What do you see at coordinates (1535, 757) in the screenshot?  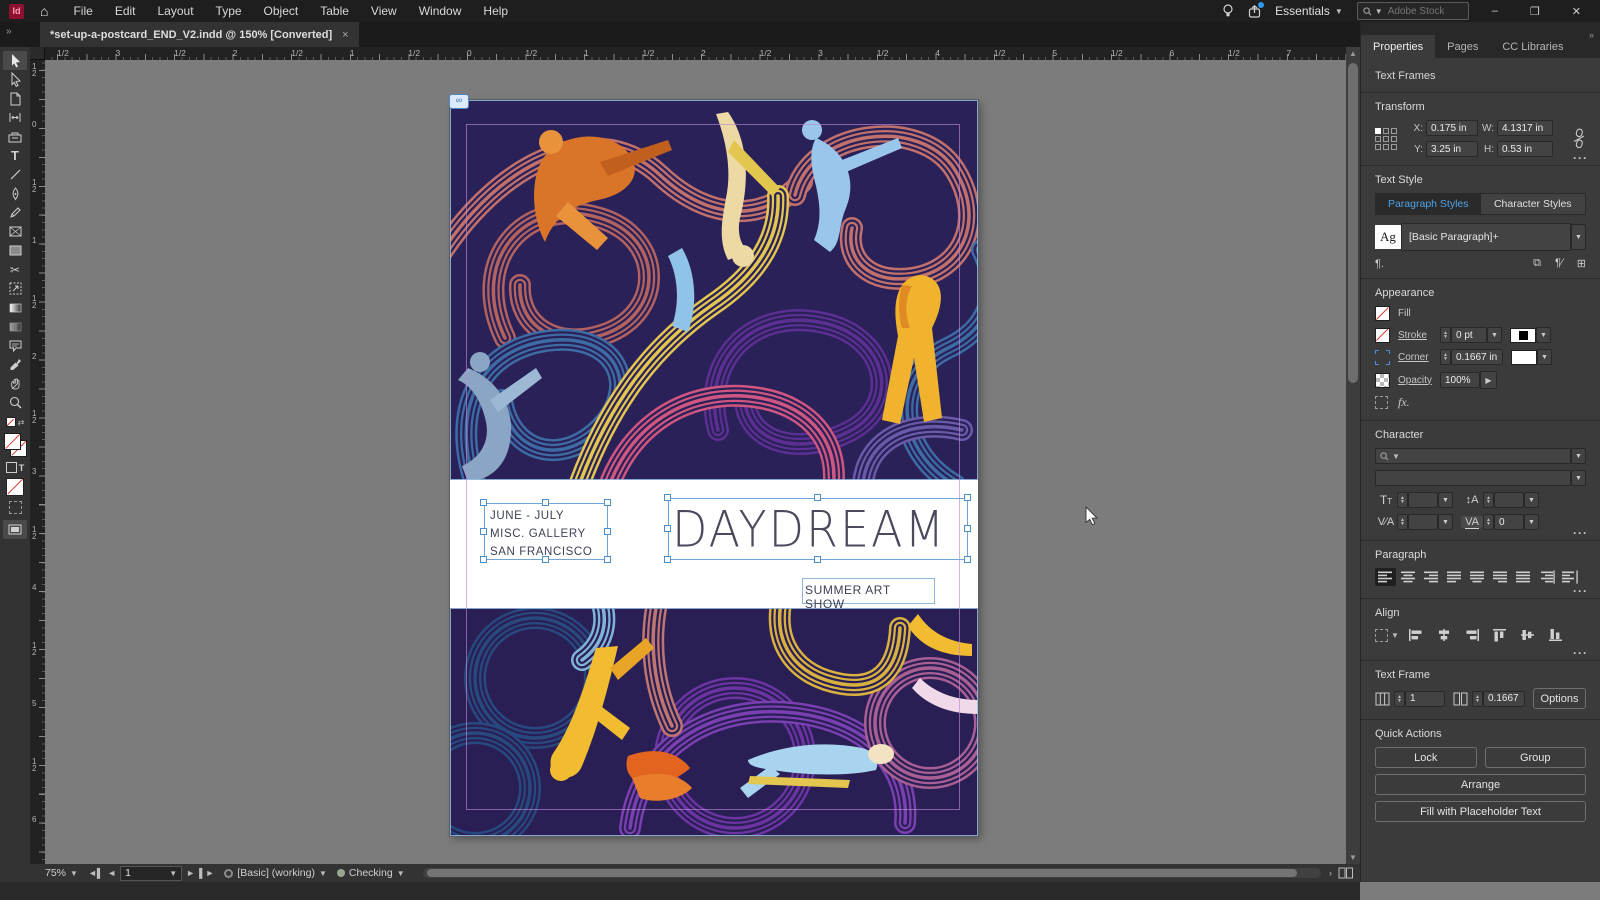 I see `group-button: Group` at bounding box center [1535, 757].